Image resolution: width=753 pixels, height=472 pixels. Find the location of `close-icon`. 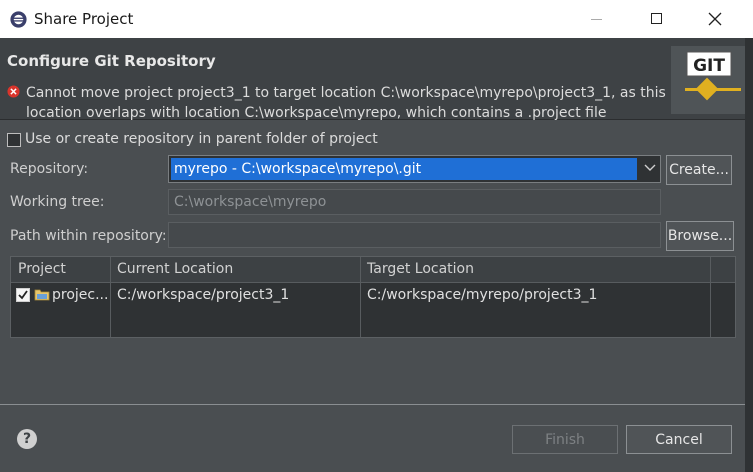

close-icon is located at coordinates (715, 19).